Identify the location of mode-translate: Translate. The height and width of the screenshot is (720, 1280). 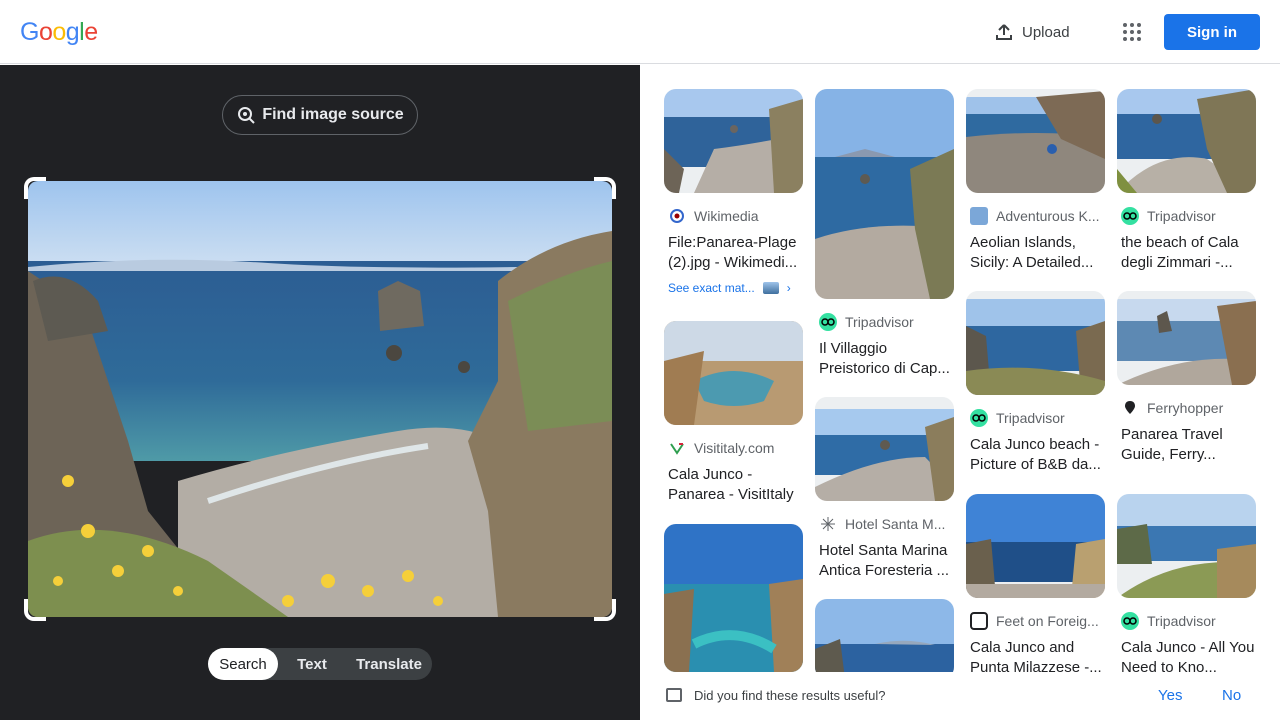
(389, 664).